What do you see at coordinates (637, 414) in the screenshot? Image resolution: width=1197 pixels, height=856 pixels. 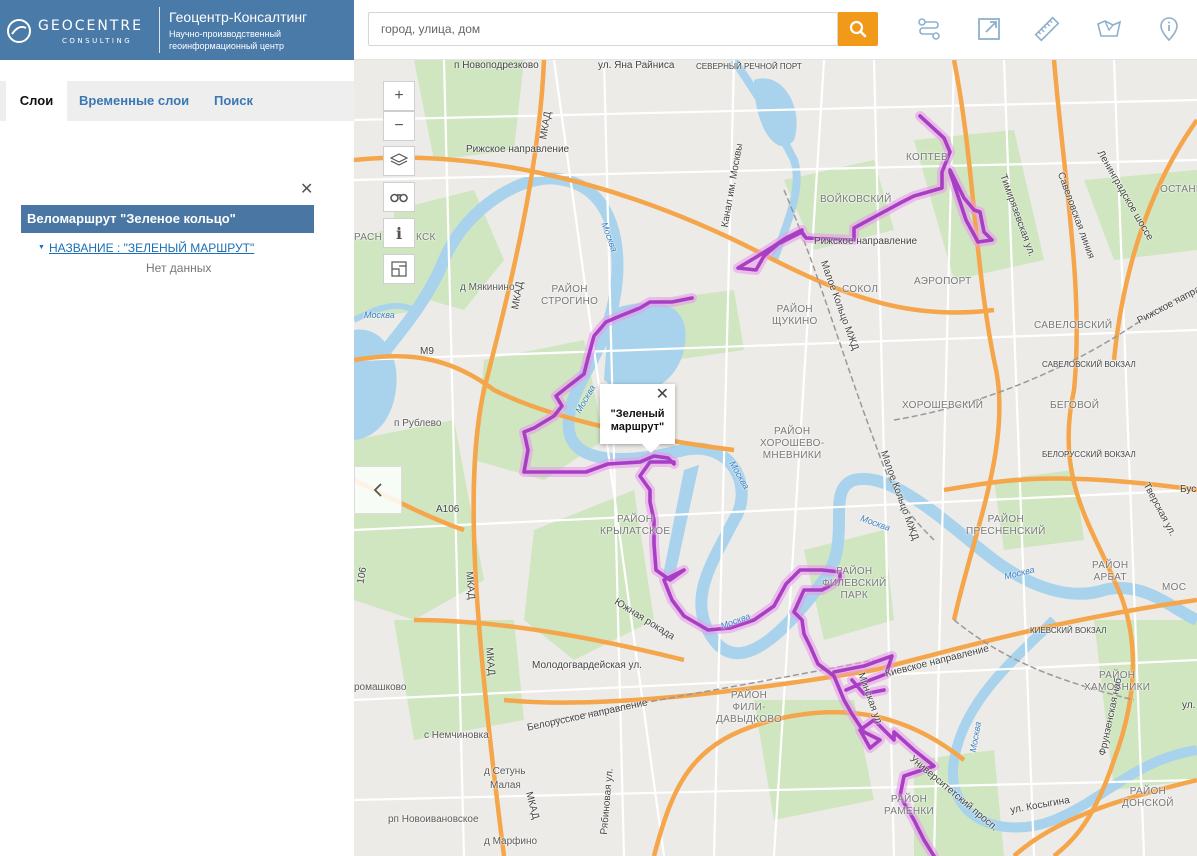 I see `popup-title-1: "Зеленый` at bounding box center [637, 414].